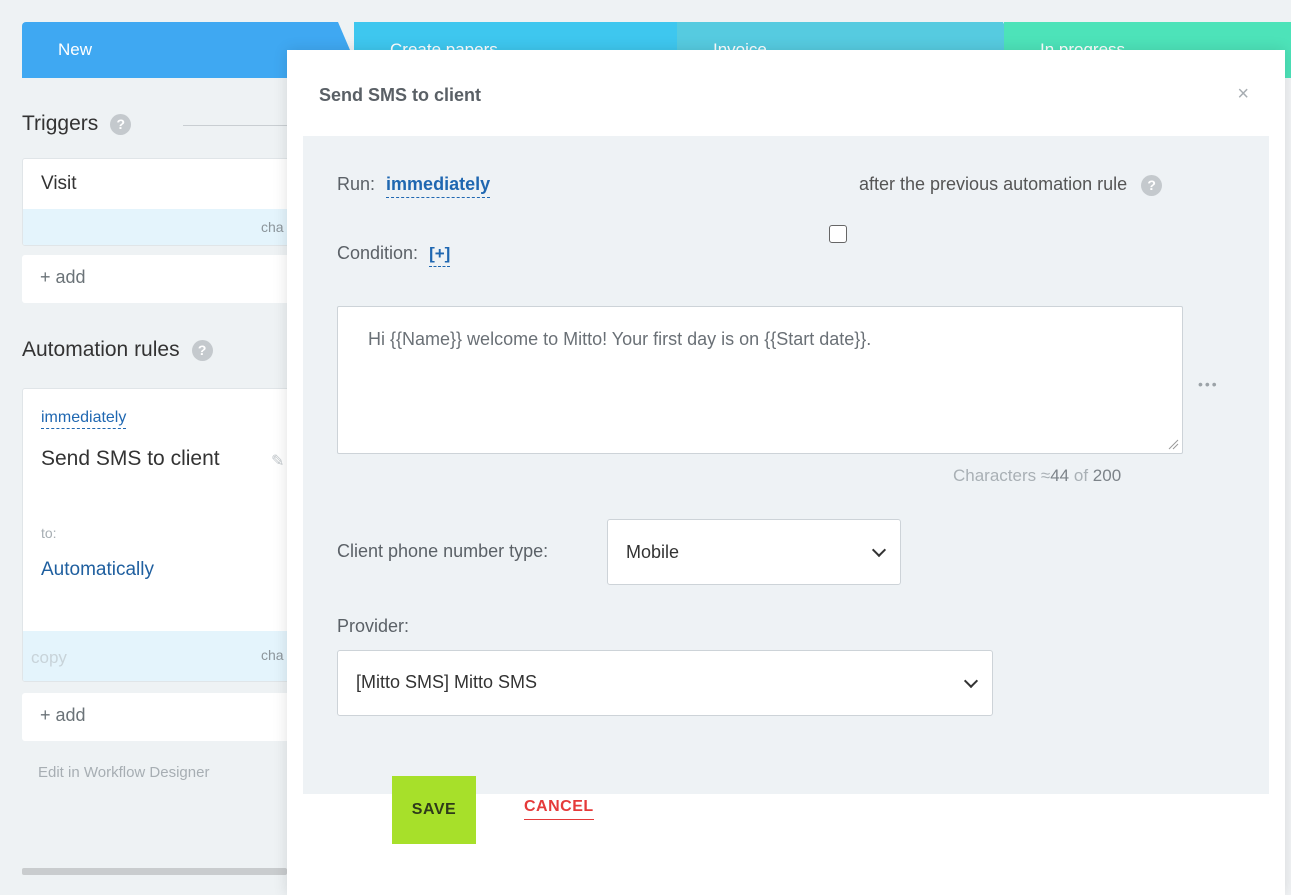 This screenshot has width=1291, height=895. I want to click on counter-of: of, so click(1081, 475).